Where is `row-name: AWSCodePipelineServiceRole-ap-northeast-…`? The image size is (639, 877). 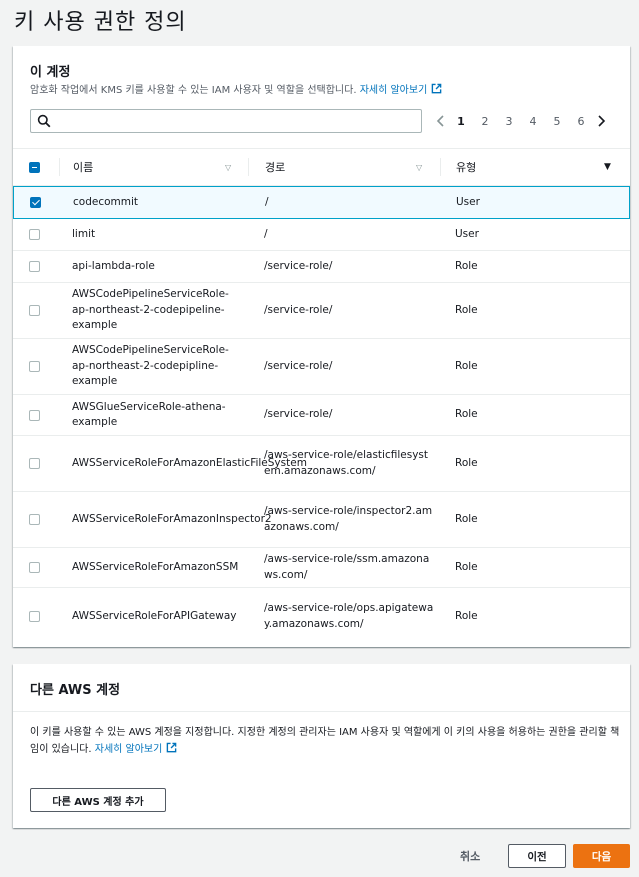 row-name: AWSCodePipelineServiceRole-ap-northeast-… is located at coordinates (150, 310).